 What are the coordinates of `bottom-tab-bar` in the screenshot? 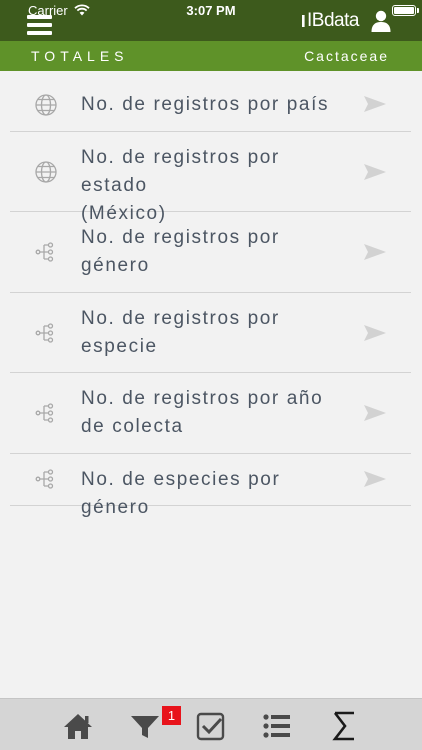 It's located at (211, 724).